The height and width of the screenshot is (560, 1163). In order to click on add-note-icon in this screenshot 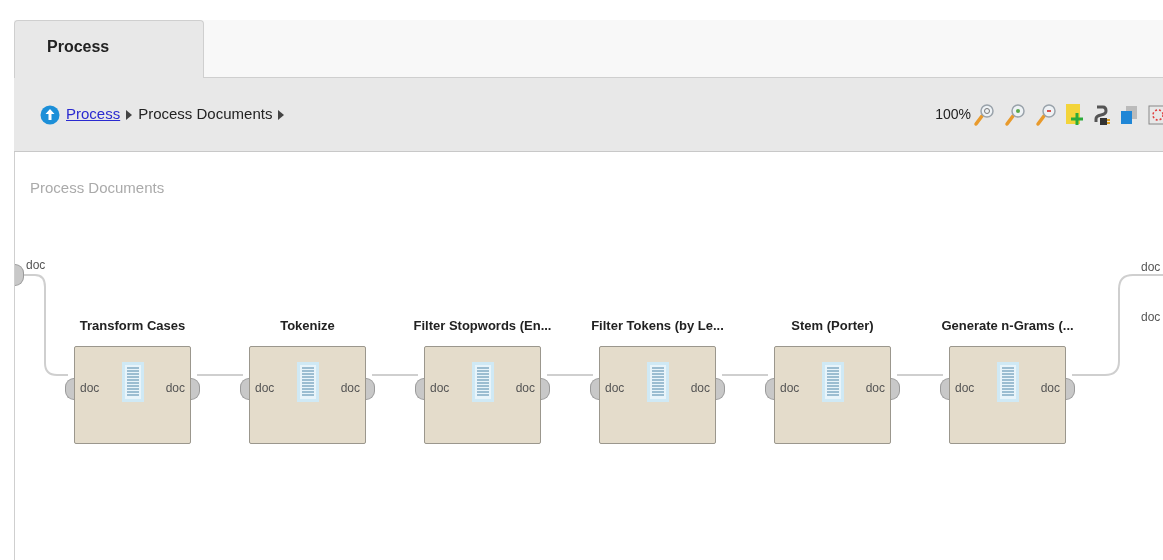, I will do `click(1075, 114)`.